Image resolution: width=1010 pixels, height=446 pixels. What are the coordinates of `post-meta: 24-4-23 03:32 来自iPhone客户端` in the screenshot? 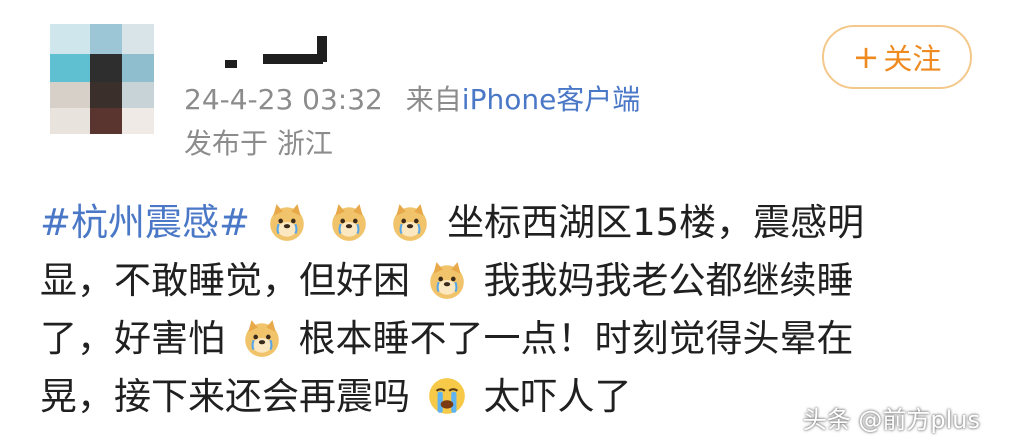 It's located at (412, 100).